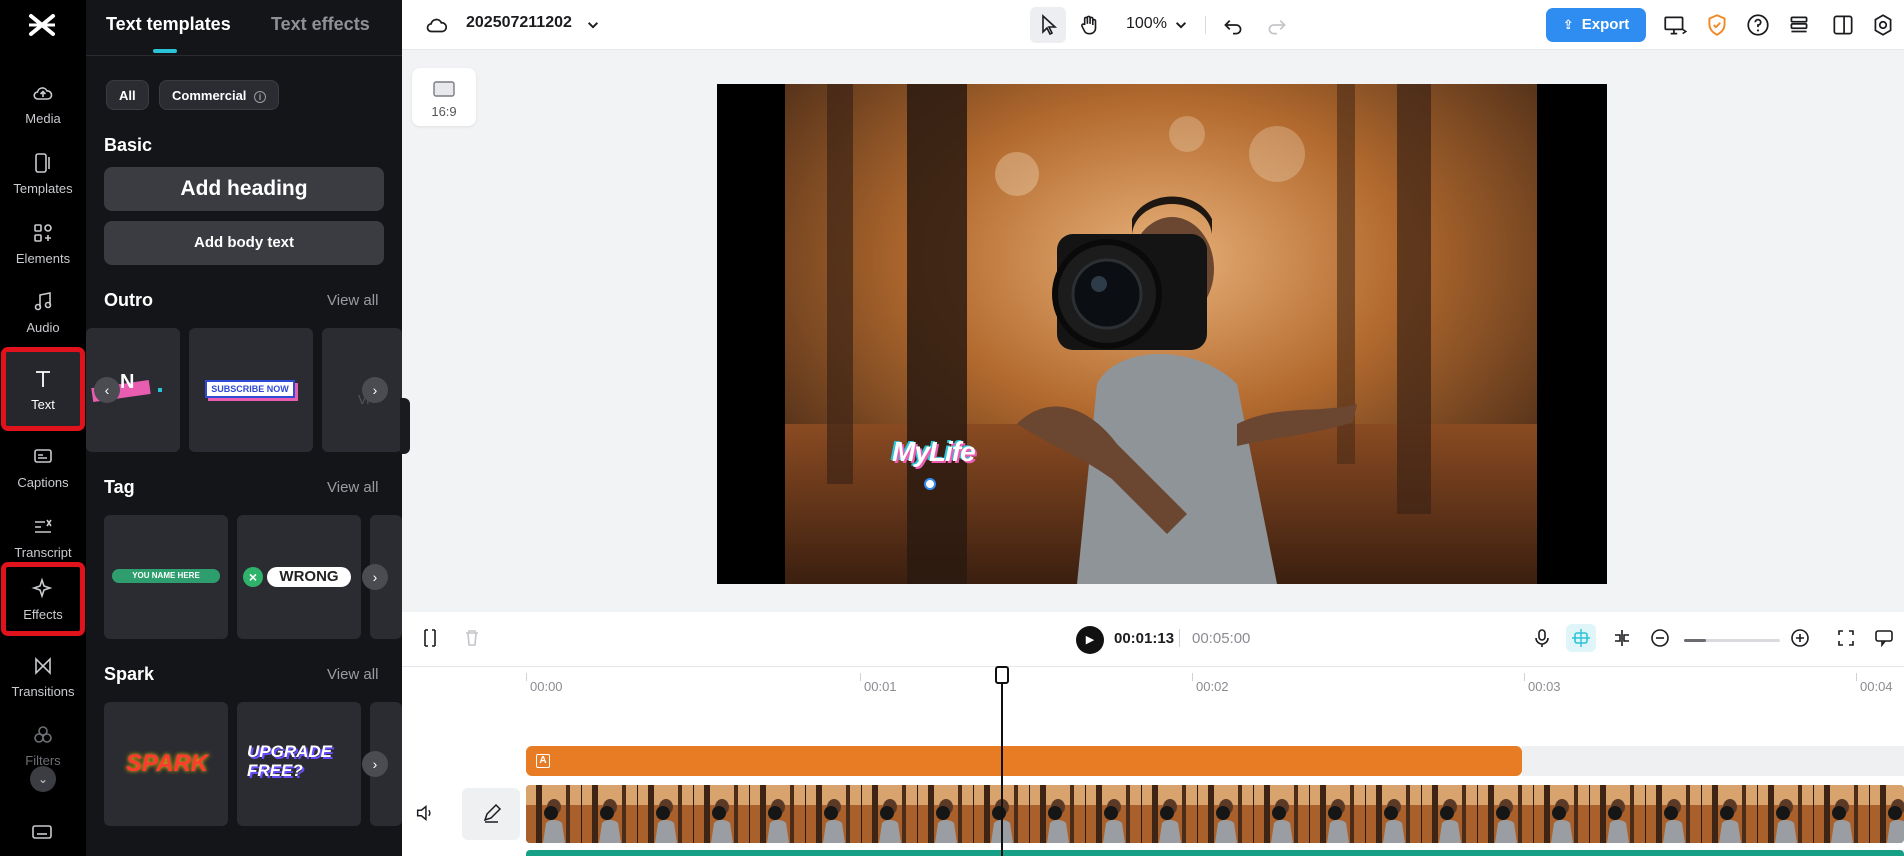 This screenshot has width=1904, height=856. I want to click on subscribe-badge: SUBSCRIBE NOW, so click(250, 389).